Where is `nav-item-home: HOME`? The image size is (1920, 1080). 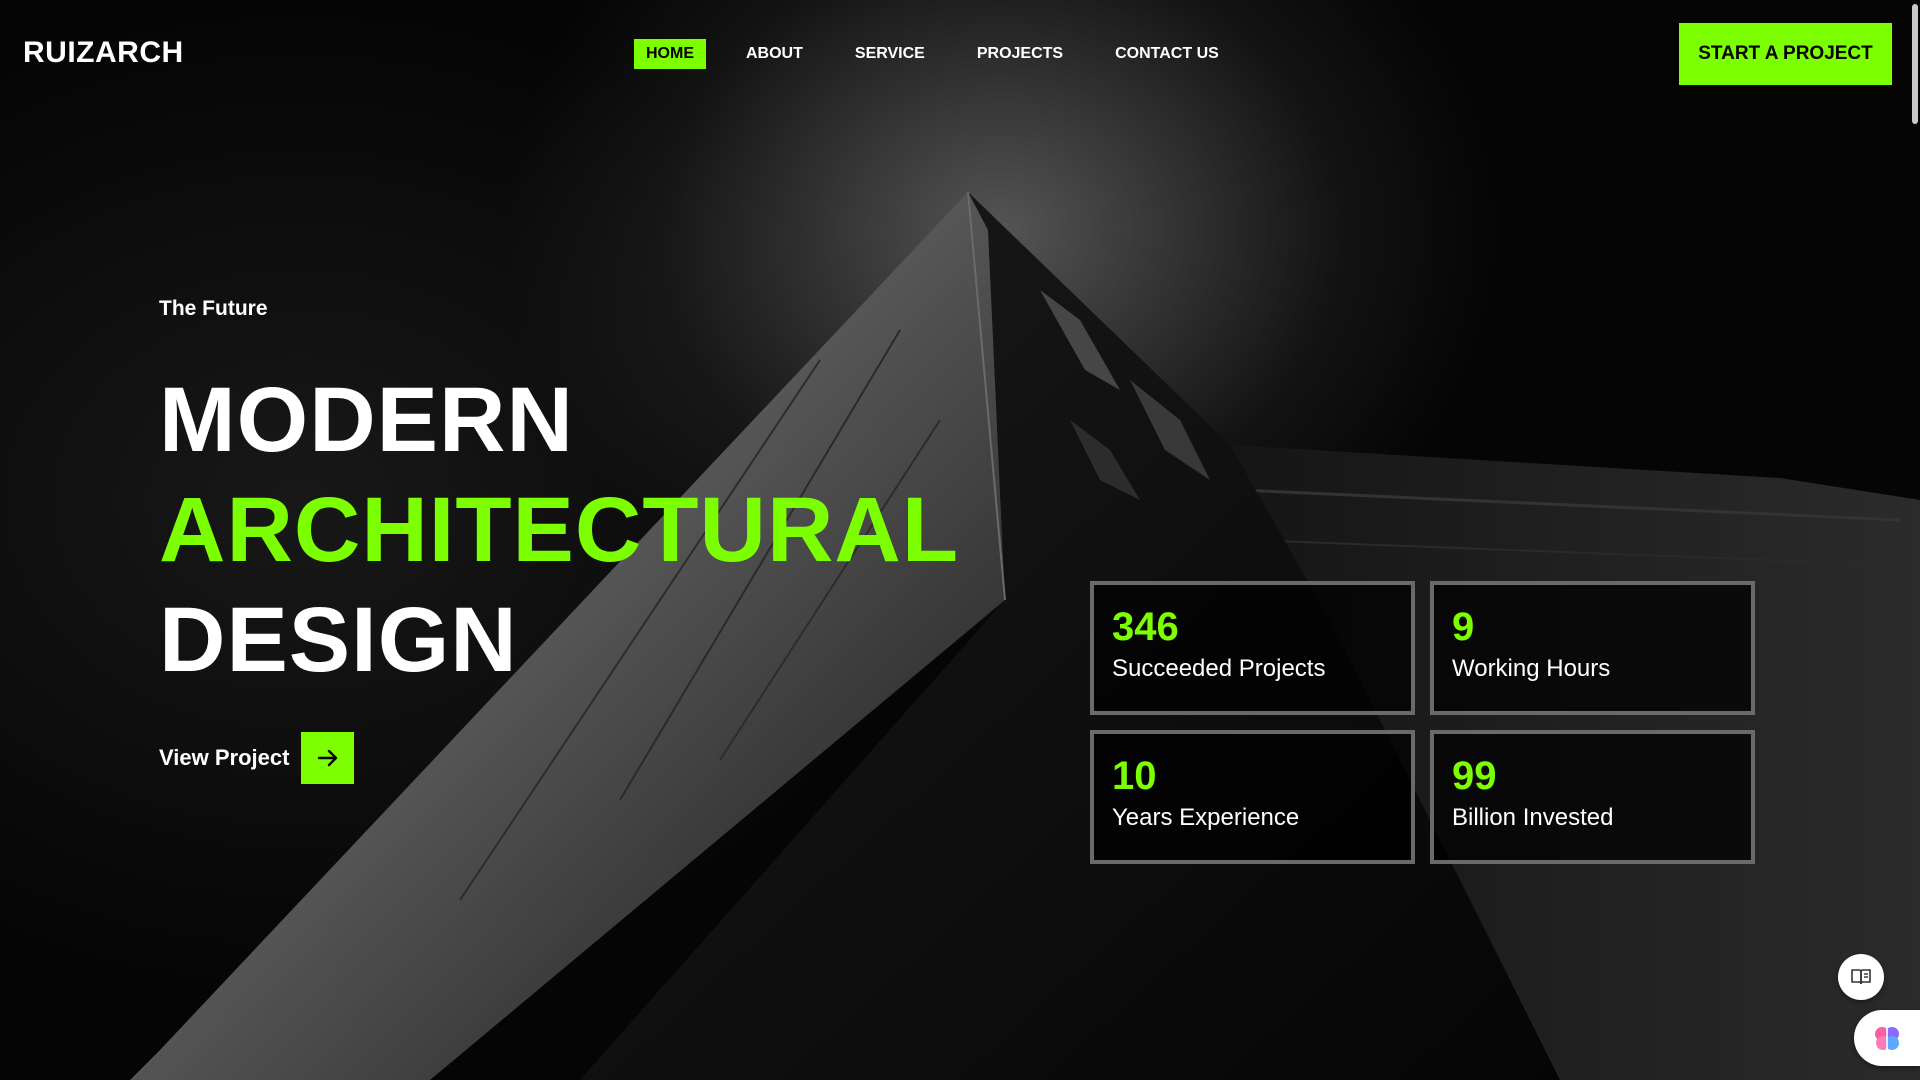 nav-item-home: HOME is located at coordinates (670, 54).